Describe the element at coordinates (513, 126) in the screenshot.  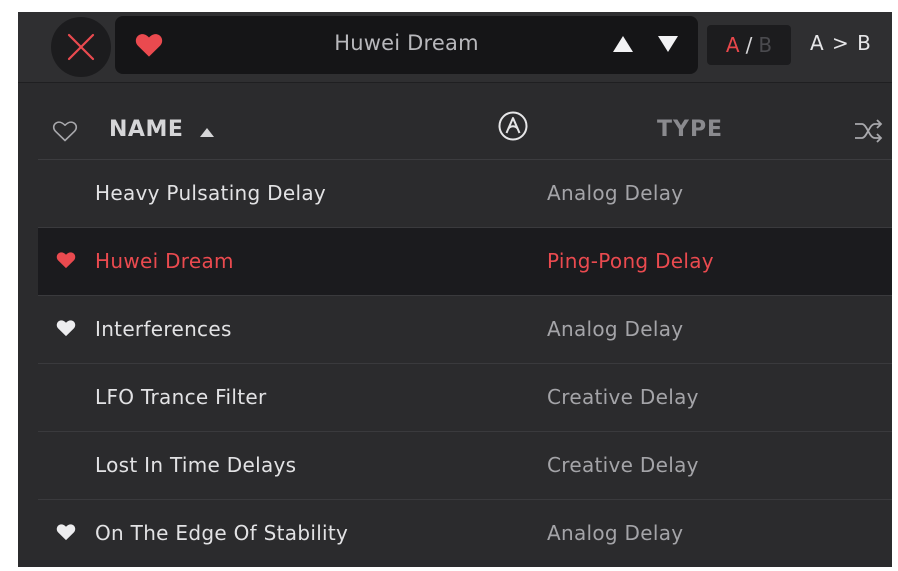
I see `arturia-logo-icon` at that location.